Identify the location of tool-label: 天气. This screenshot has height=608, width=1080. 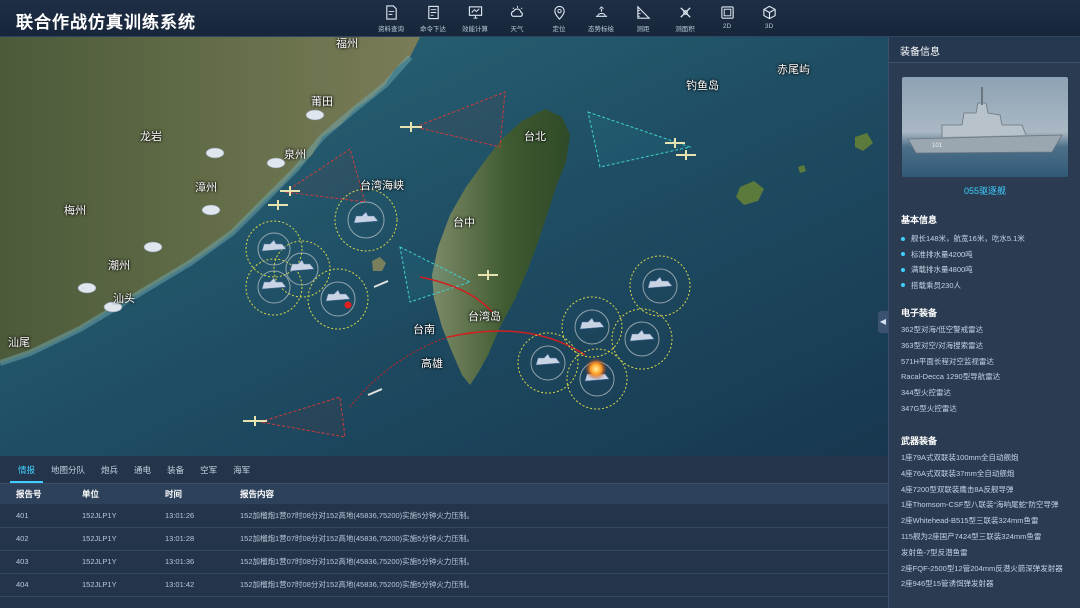
(517, 29).